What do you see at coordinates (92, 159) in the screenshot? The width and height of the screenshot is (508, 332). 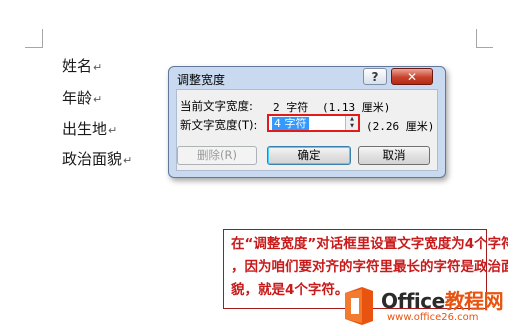 I see `doc-line-text: 政治面貌` at bounding box center [92, 159].